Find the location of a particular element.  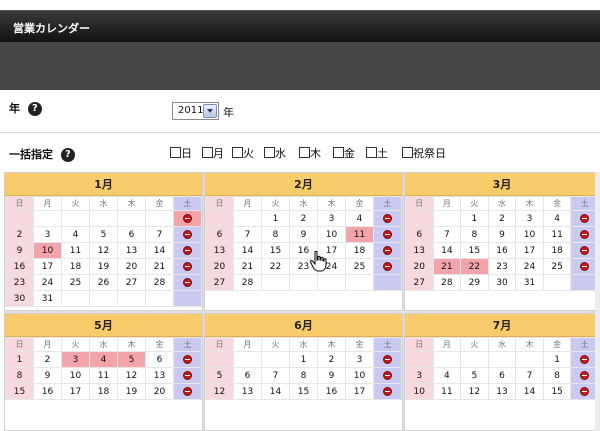

calendar-day: 28 is located at coordinates (159, 282).